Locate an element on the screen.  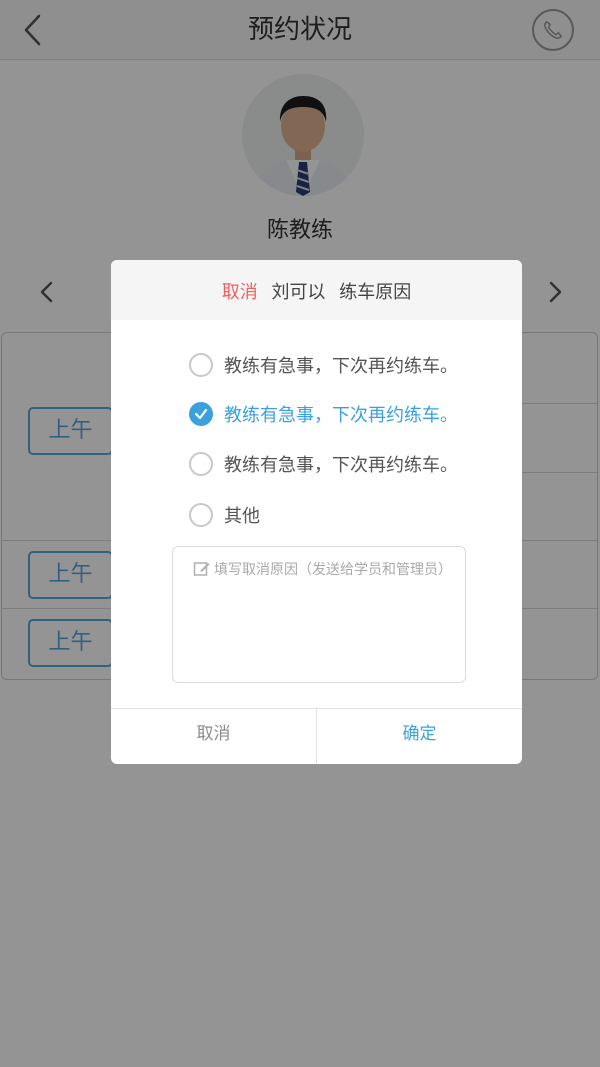
dialog-subject: 练车原因 is located at coordinates (375, 292).